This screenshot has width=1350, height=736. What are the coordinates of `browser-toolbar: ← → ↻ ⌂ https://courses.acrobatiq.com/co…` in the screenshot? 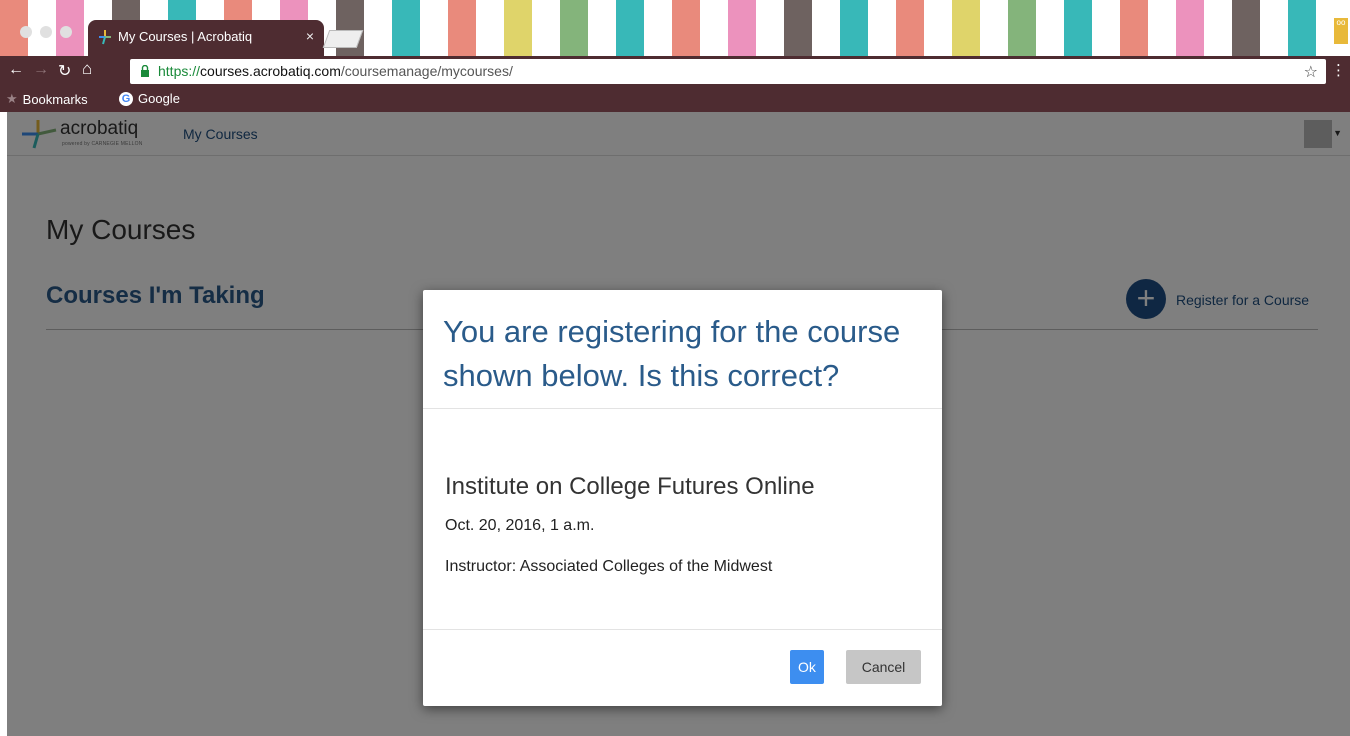 It's located at (675, 71).